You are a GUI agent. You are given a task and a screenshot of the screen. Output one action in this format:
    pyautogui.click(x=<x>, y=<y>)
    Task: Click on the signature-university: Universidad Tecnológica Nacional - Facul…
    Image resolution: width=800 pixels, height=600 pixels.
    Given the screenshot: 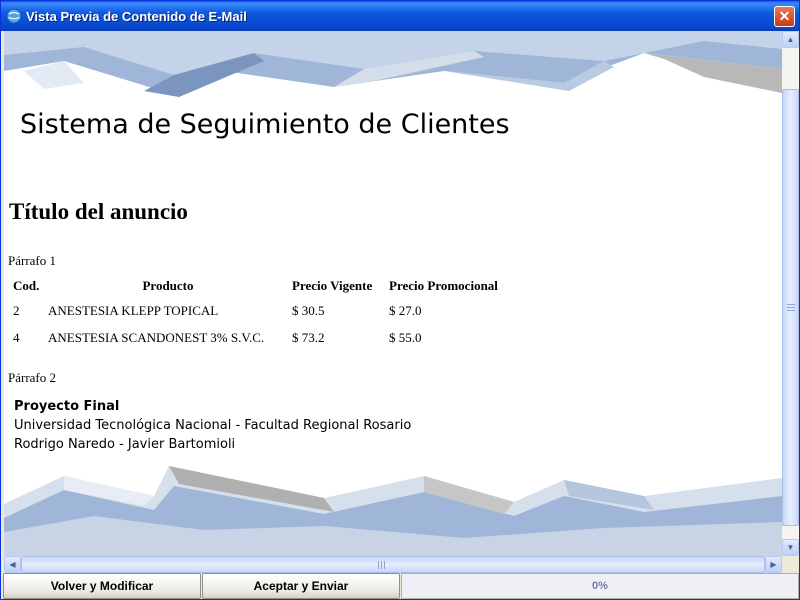 What is the action you would take?
    pyautogui.click(x=213, y=425)
    